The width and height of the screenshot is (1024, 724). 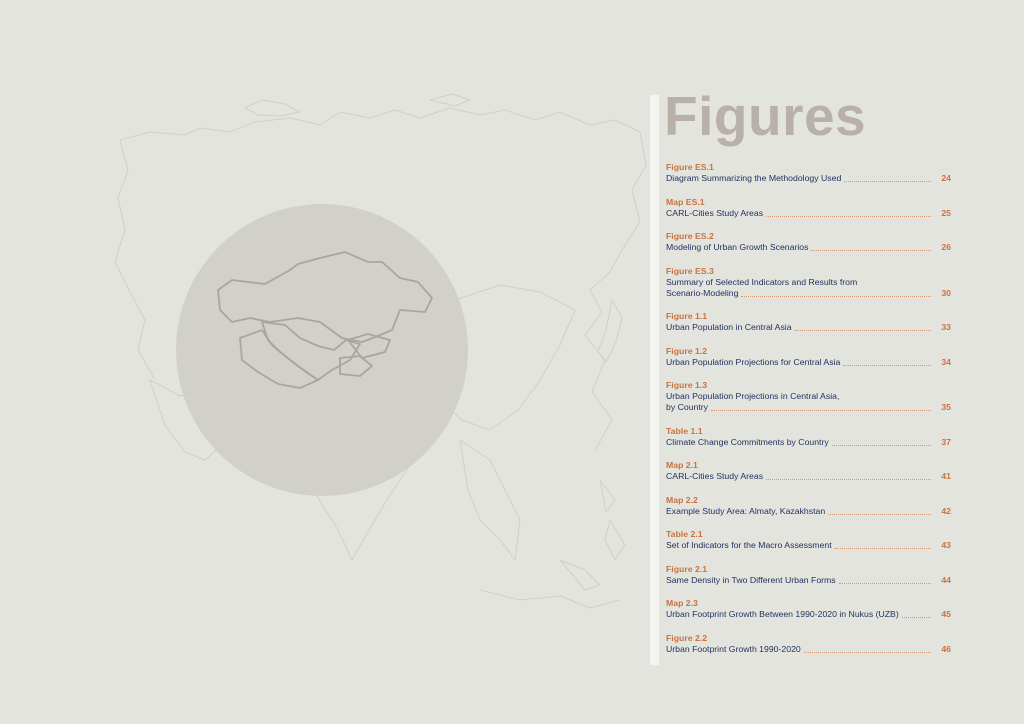 What do you see at coordinates (737, 247) in the screenshot?
I see `toc-entry-title: Modeling of Urban Growth Scenarios` at bounding box center [737, 247].